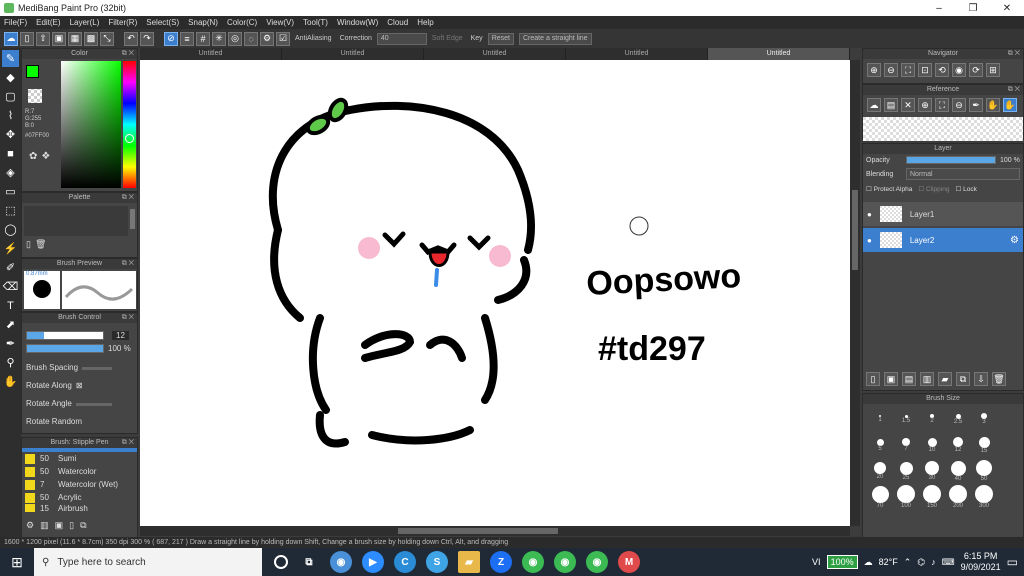  Describe the element at coordinates (211, 54) in the screenshot. I see `tab-untitled-1: Untitled` at that location.